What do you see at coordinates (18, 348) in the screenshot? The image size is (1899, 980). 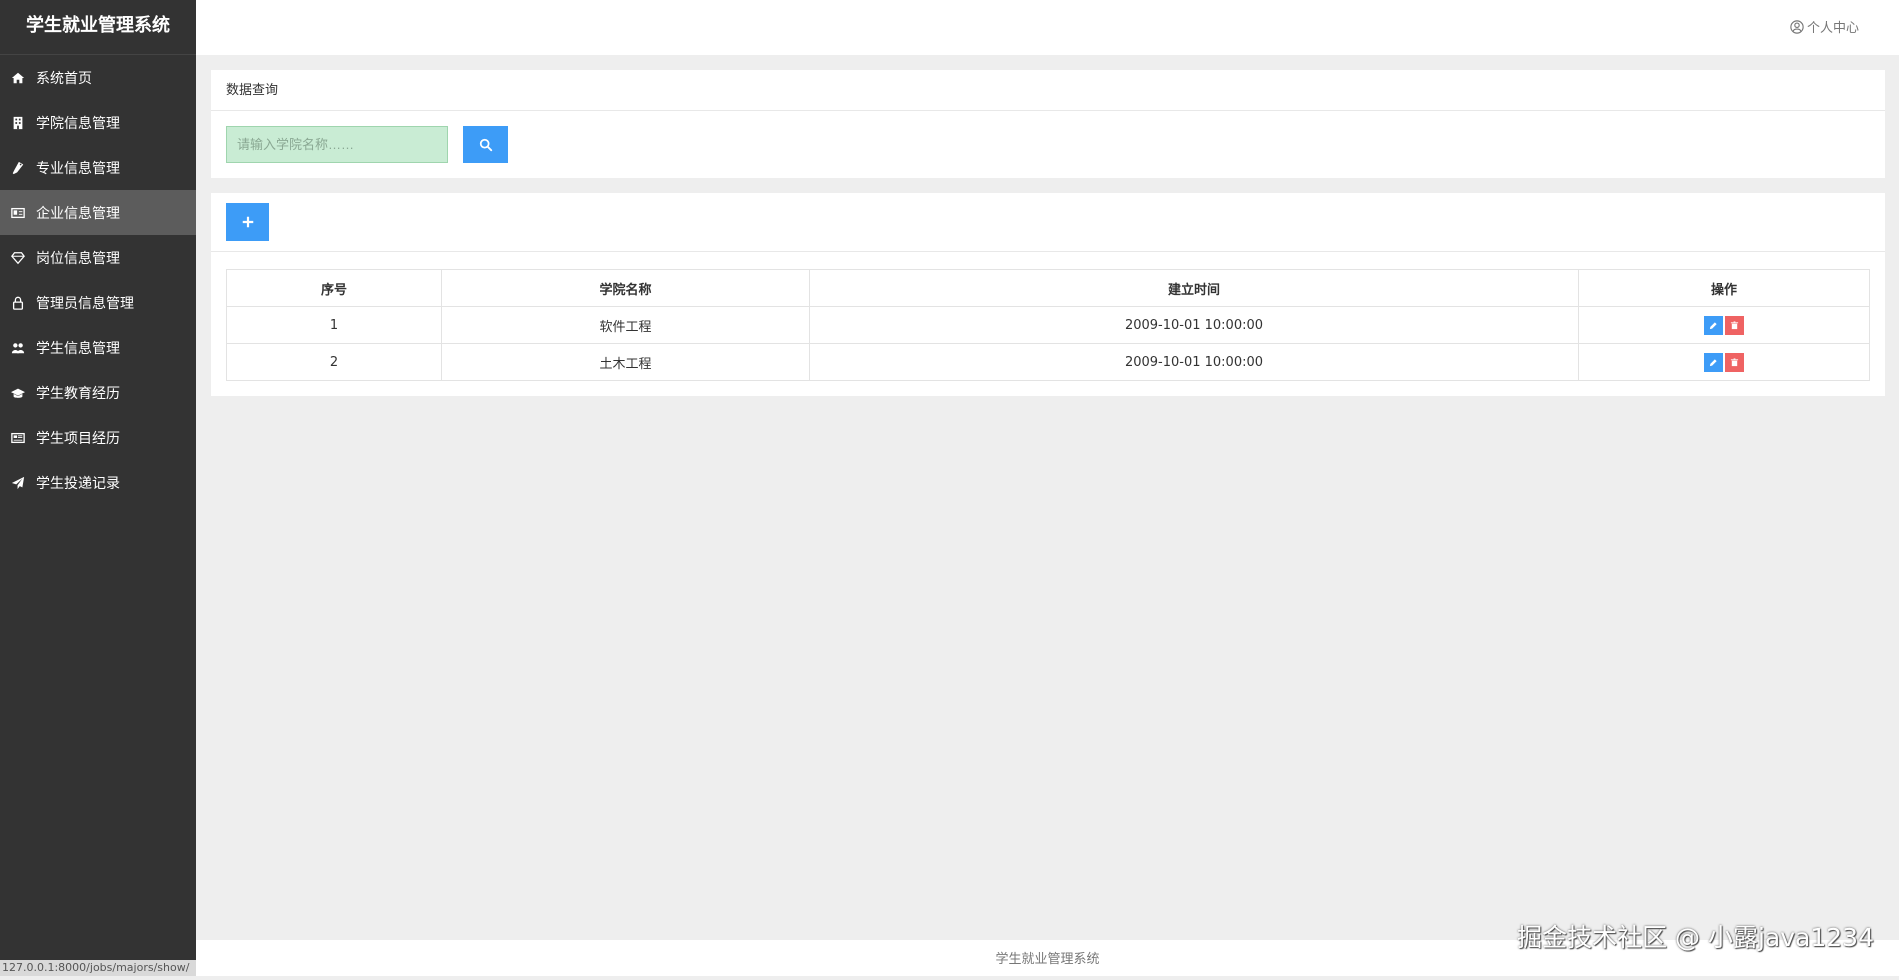 I see `users-icon` at bounding box center [18, 348].